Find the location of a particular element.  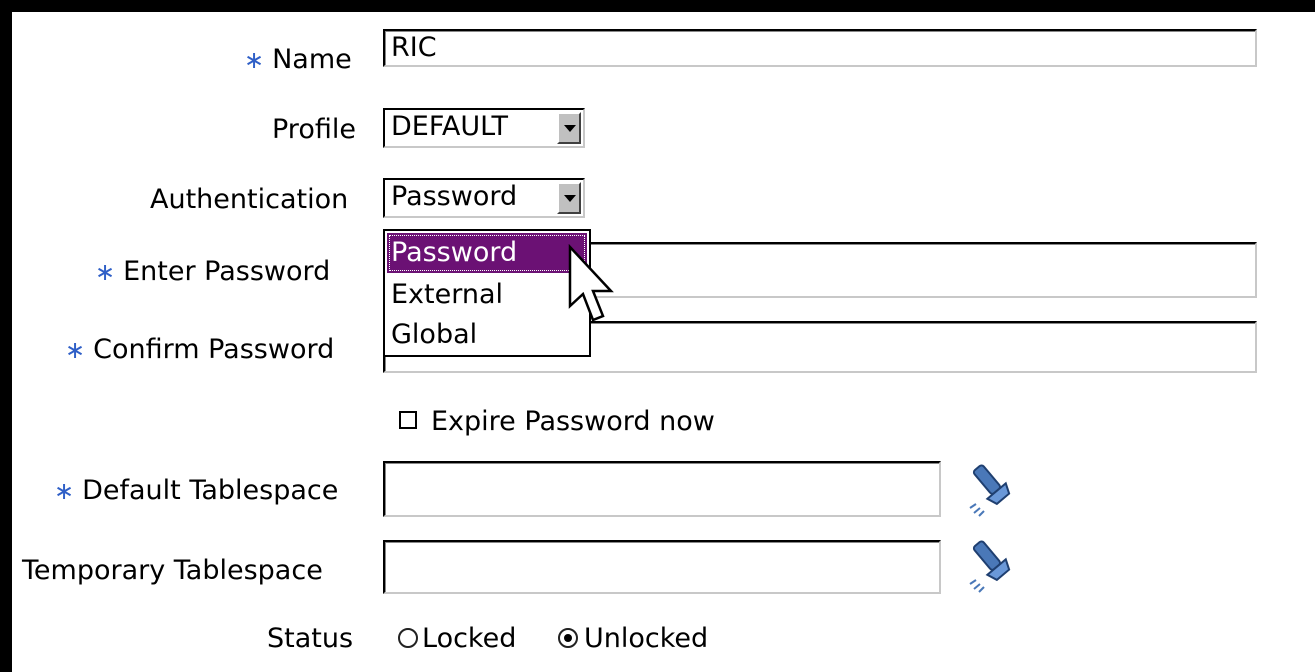

default-tablespace-label-group: ∗ Default Tablespace is located at coordinates (196, 491).